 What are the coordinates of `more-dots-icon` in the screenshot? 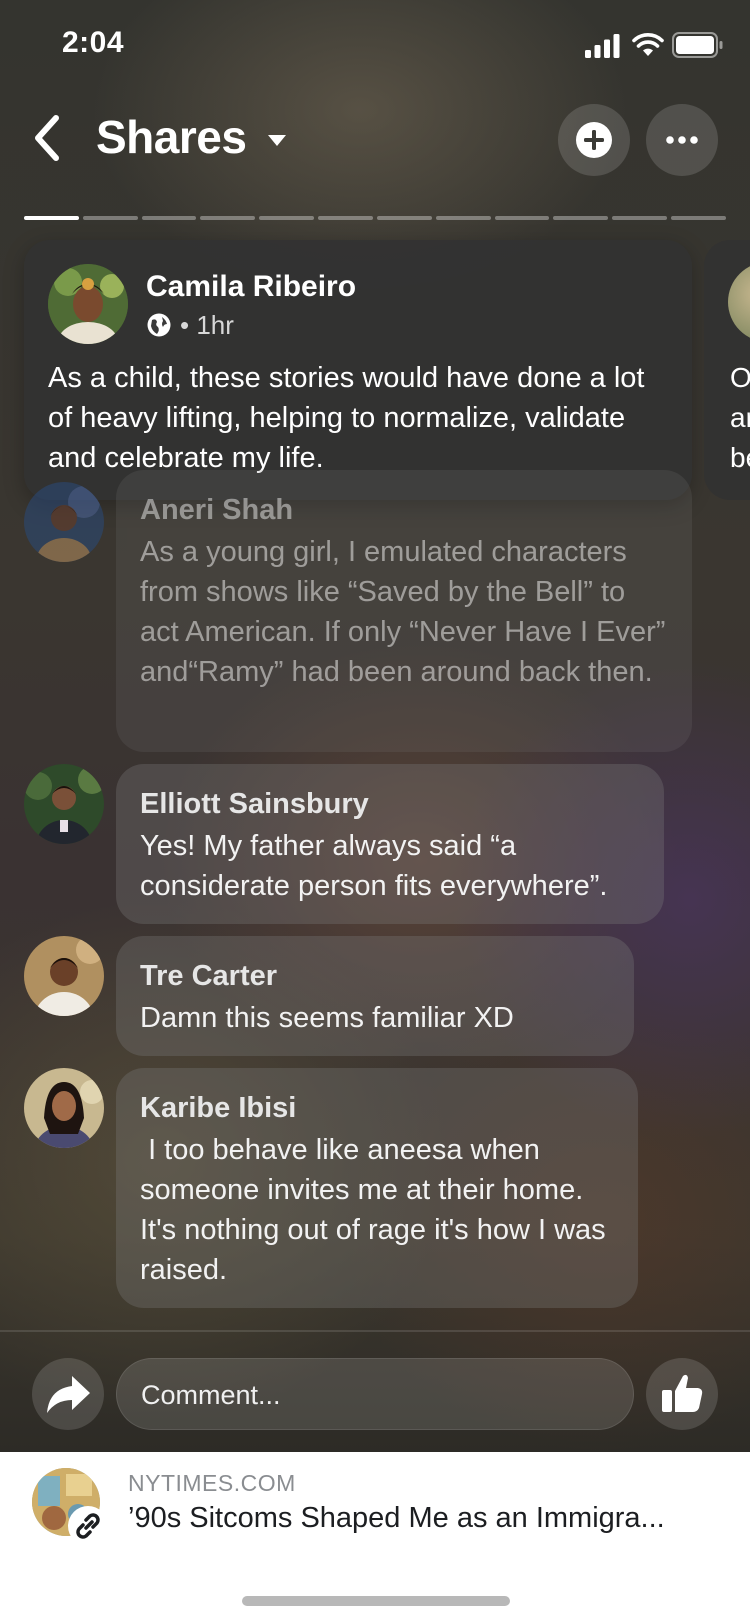 It's located at (682, 140).